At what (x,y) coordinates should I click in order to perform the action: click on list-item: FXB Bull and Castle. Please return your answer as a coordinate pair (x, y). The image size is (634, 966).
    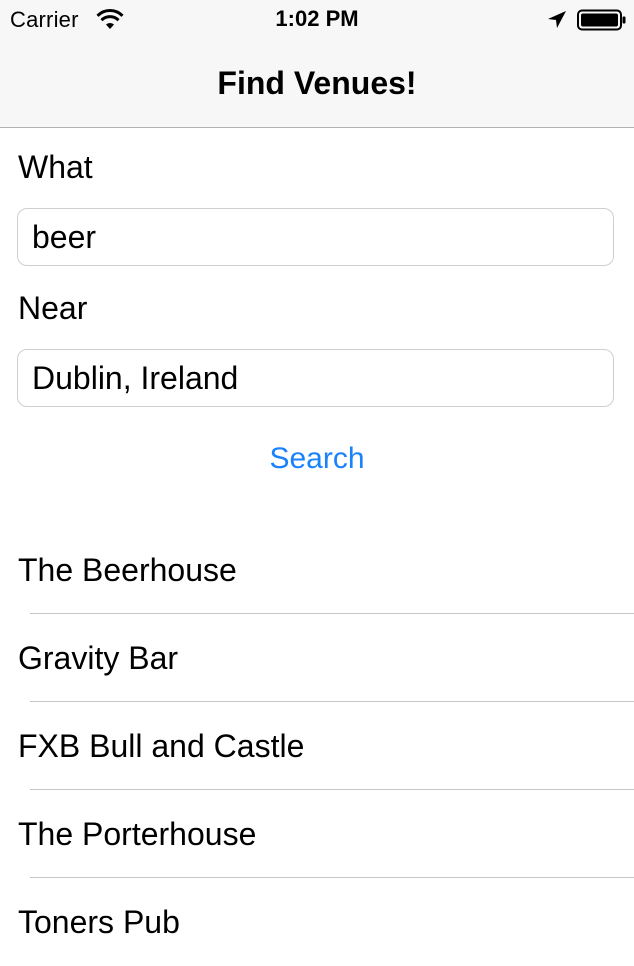
    Looking at the image, I should click on (317, 746).